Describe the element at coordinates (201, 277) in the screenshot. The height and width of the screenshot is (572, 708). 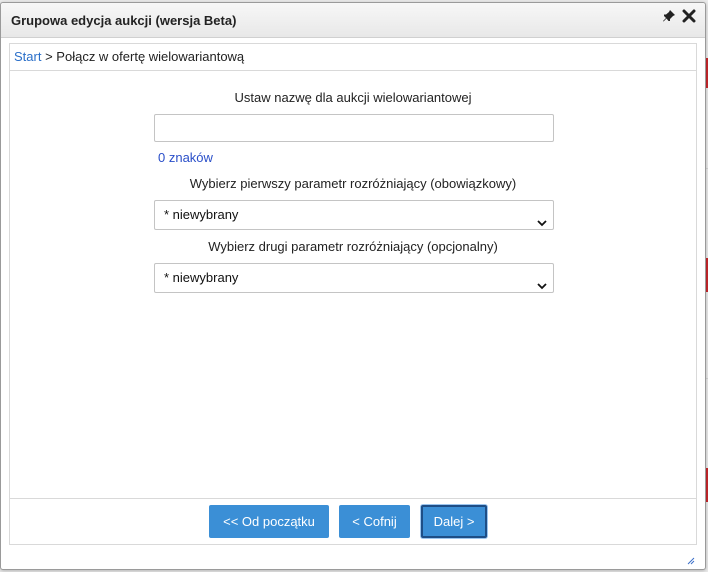
I see `param2-selected-value: * niewybrany` at that location.